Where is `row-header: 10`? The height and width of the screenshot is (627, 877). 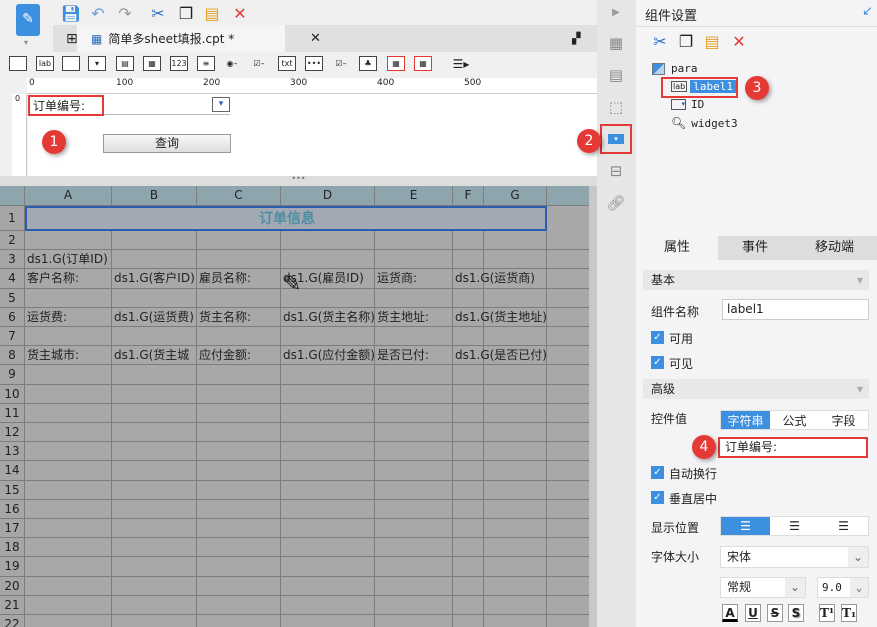
row-header: 10 is located at coordinates (12, 394).